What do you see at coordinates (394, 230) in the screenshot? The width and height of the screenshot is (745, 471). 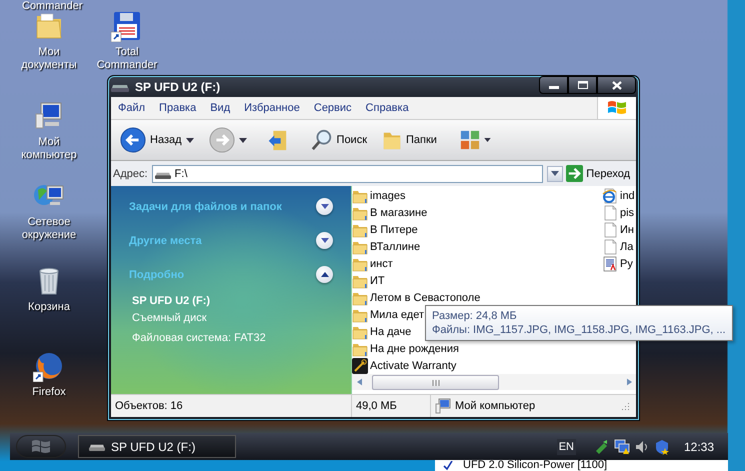 I see `file-name: В Питере` at bounding box center [394, 230].